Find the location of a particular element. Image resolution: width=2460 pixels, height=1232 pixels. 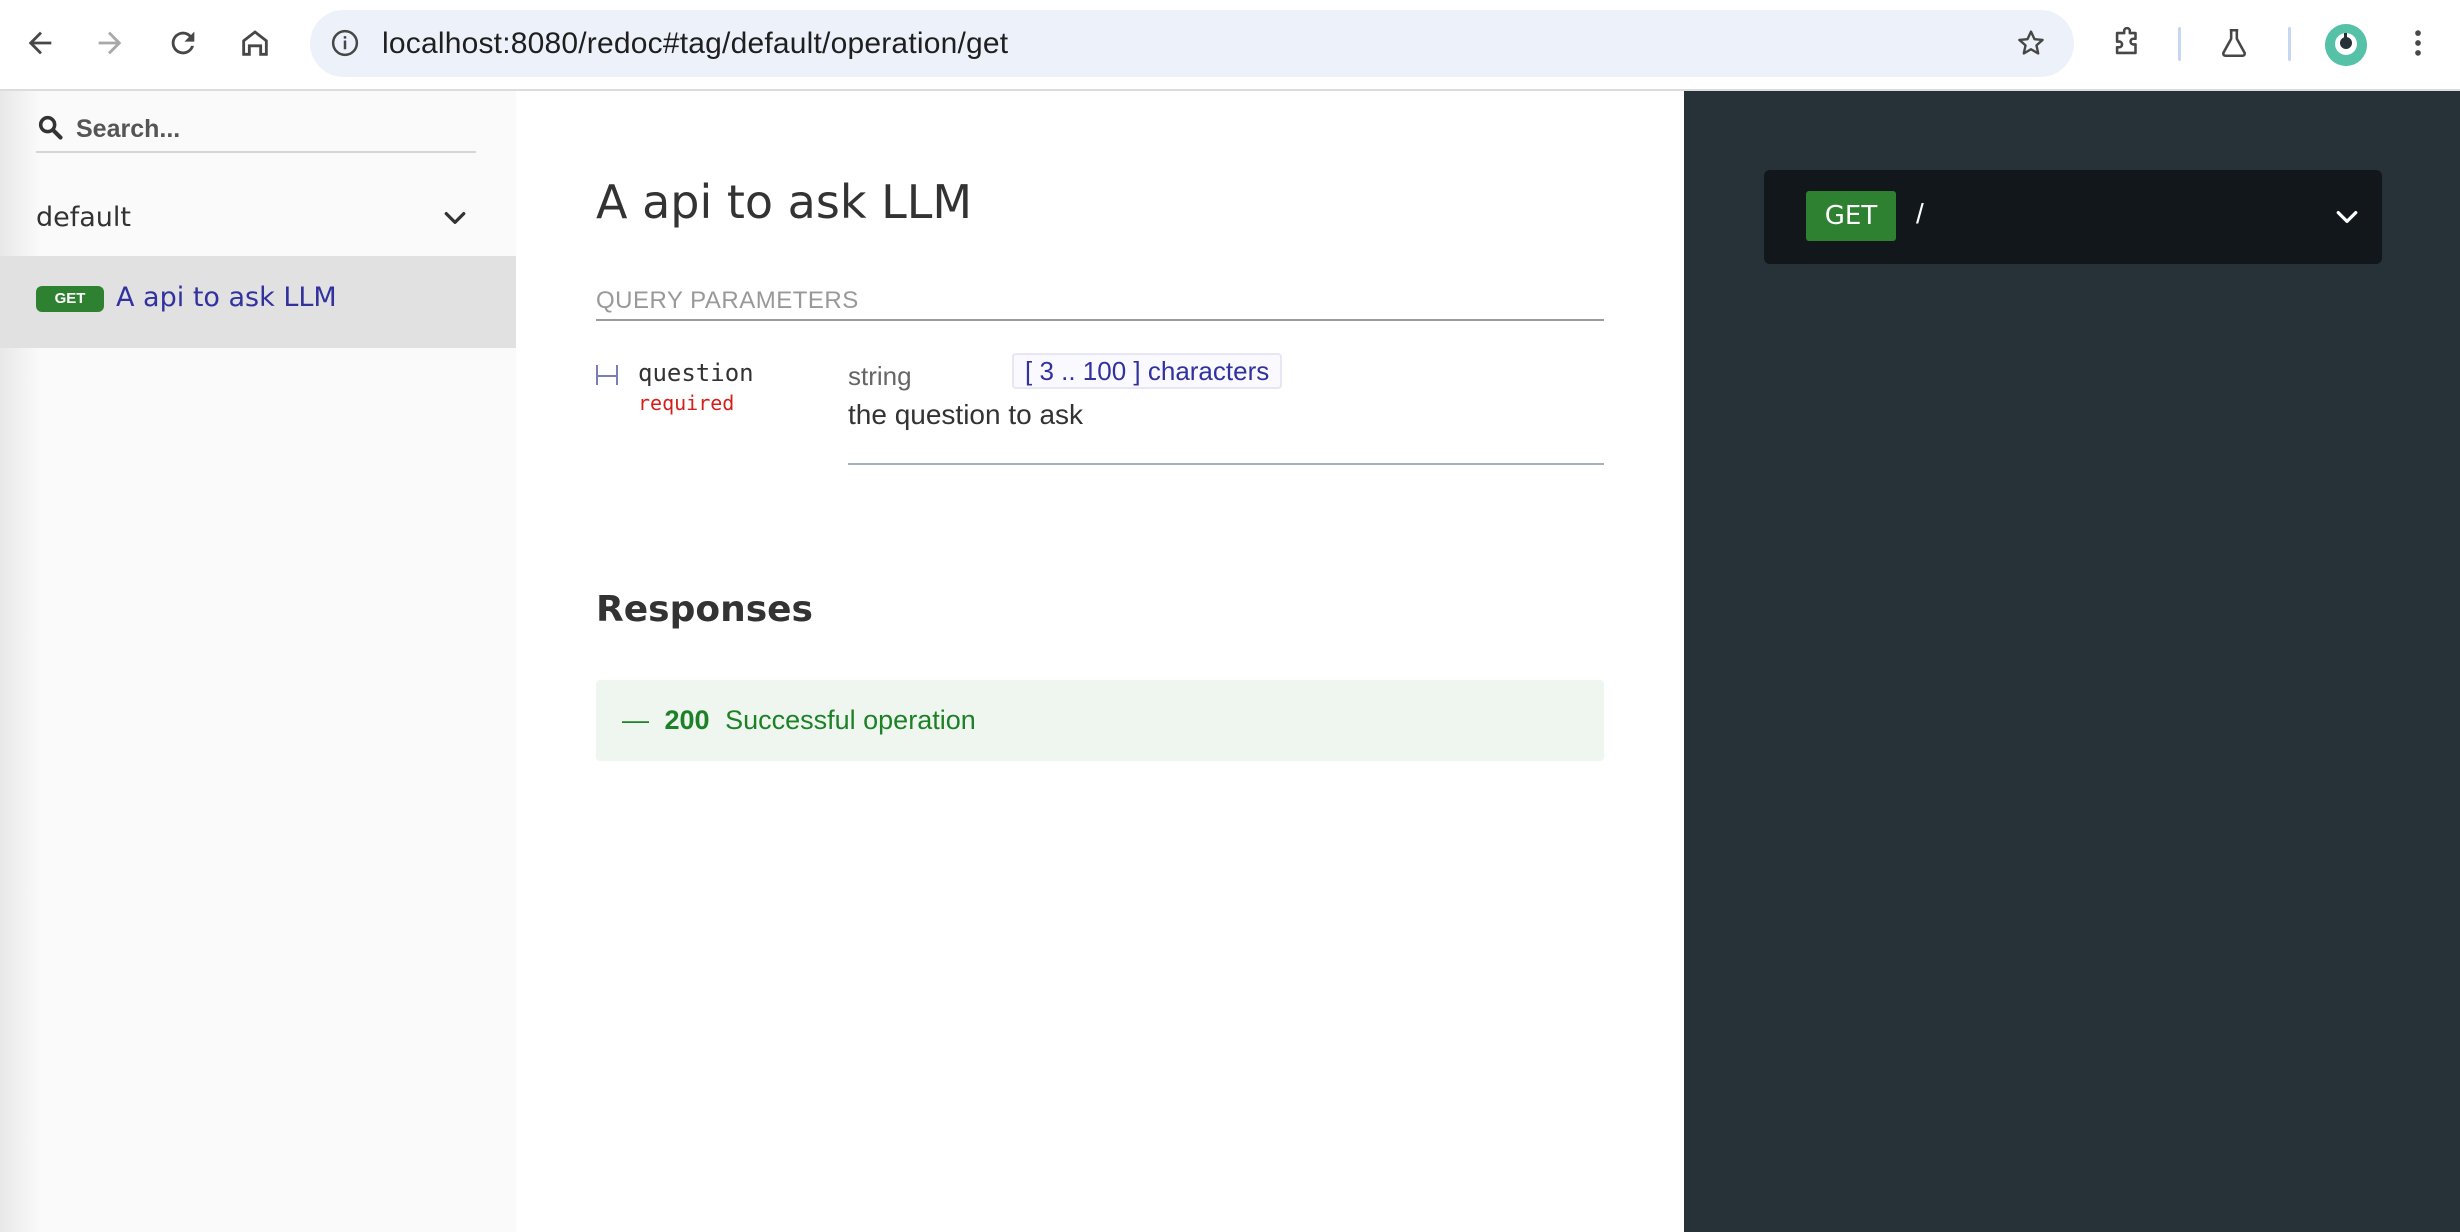

param-divider is located at coordinates (1226, 464).